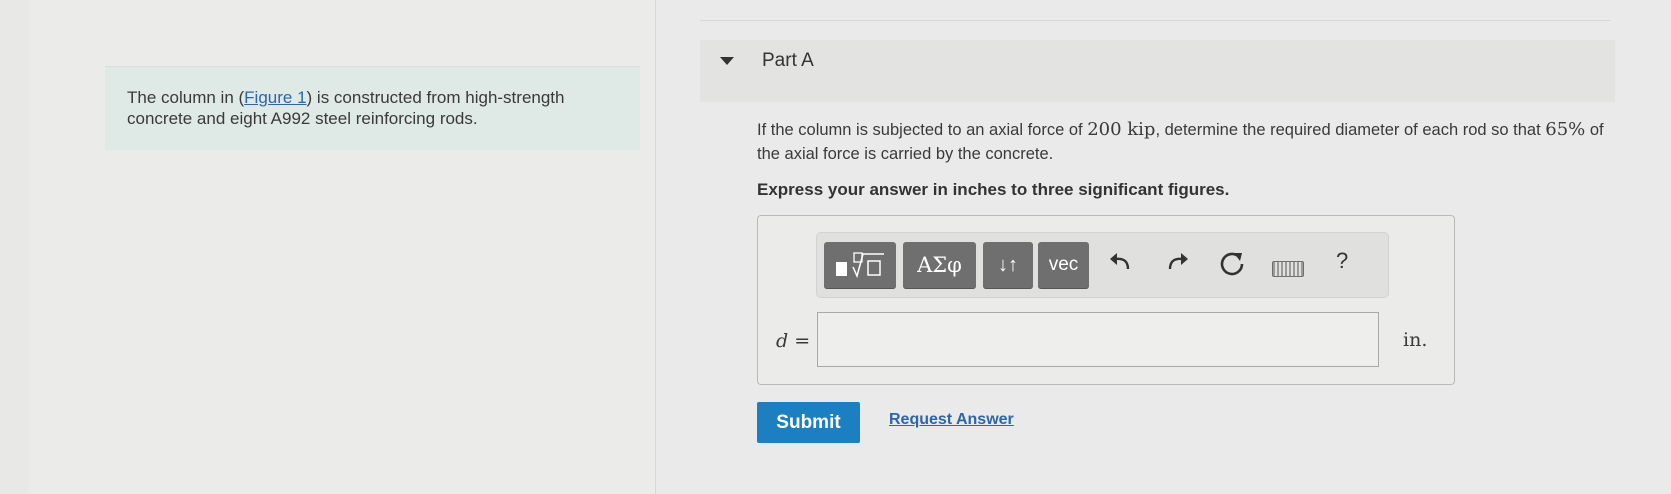  Describe the element at coordinates (1155, 20) in the screenshot. I see `divider` at that location.